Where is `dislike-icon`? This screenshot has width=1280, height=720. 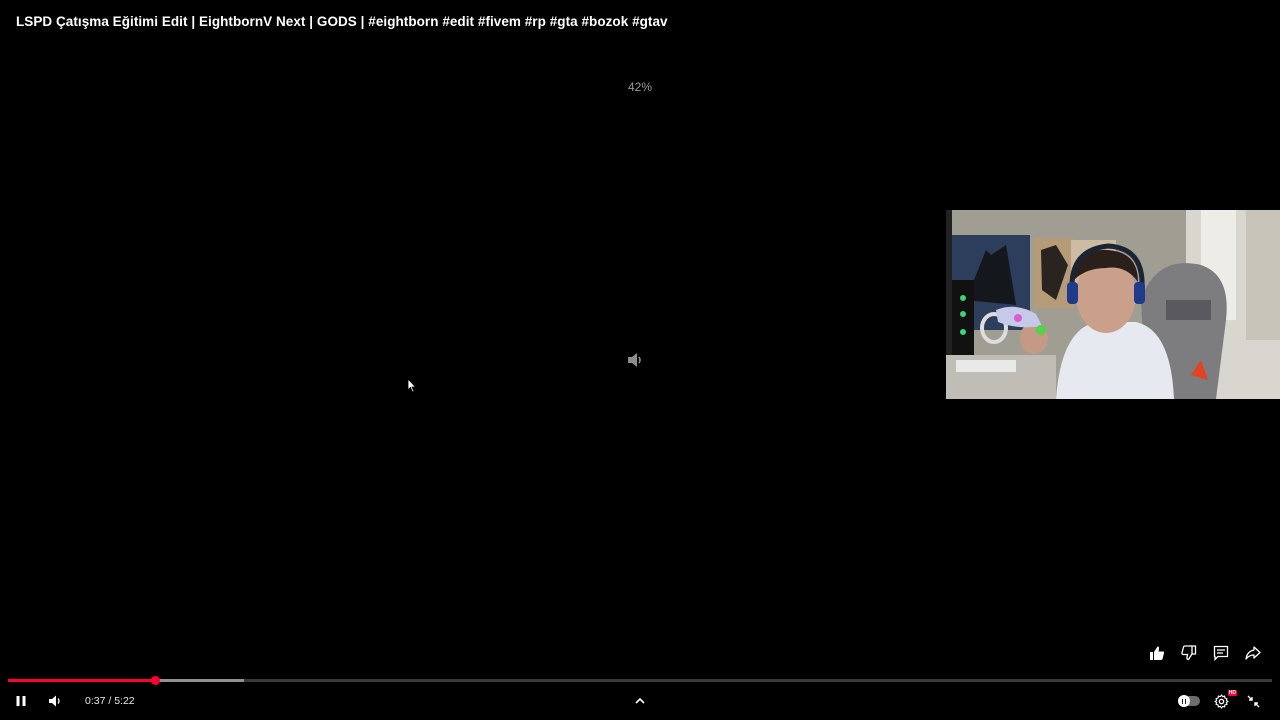
dislike-icon is located at coordinates (1189, 653).